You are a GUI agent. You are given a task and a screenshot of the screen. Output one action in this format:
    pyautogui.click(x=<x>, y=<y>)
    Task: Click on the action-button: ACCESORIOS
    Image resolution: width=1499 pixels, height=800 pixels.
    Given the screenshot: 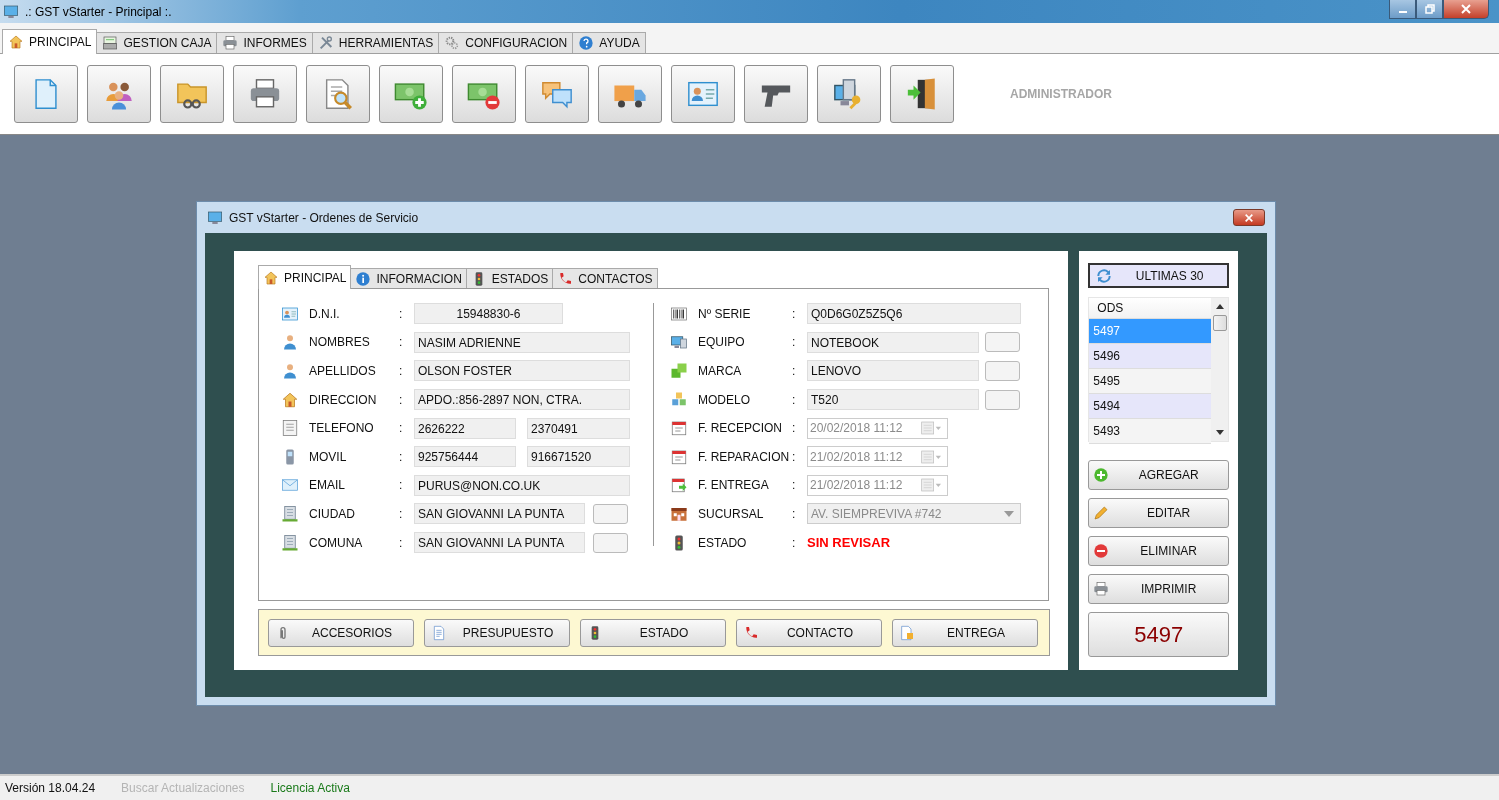 What is the action you would take?
    pyautogui.click(x=341, y=632)
    